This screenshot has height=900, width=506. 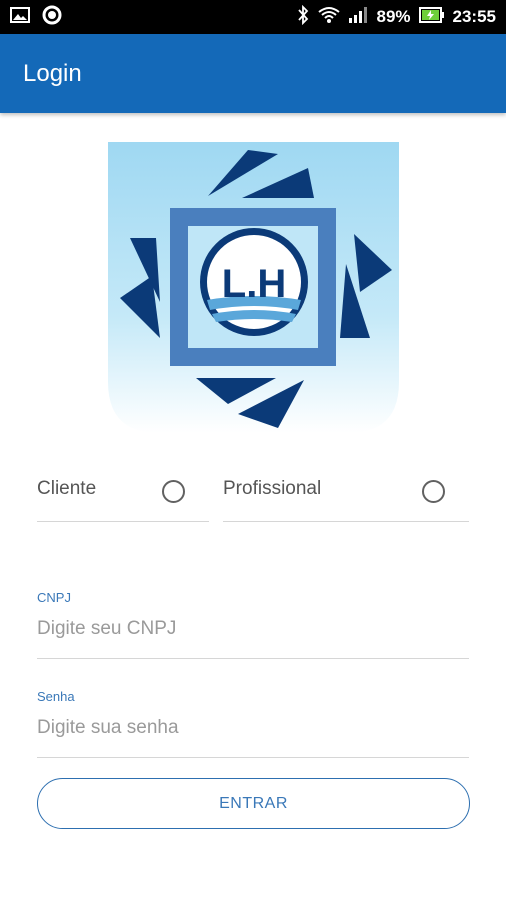 I want to click on status-bar: 89% 23:55, so click(x=253, y=17).